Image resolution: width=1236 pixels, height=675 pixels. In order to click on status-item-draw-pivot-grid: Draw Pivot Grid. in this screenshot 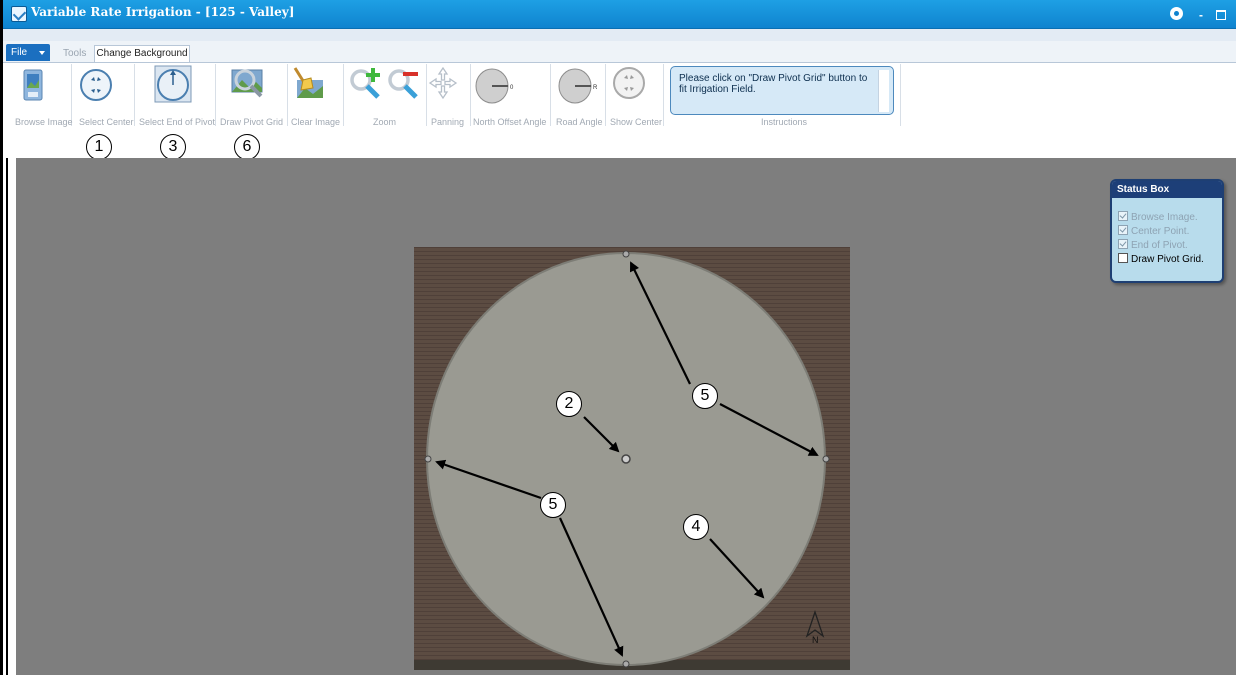, I will do `click(1161, 259)`.